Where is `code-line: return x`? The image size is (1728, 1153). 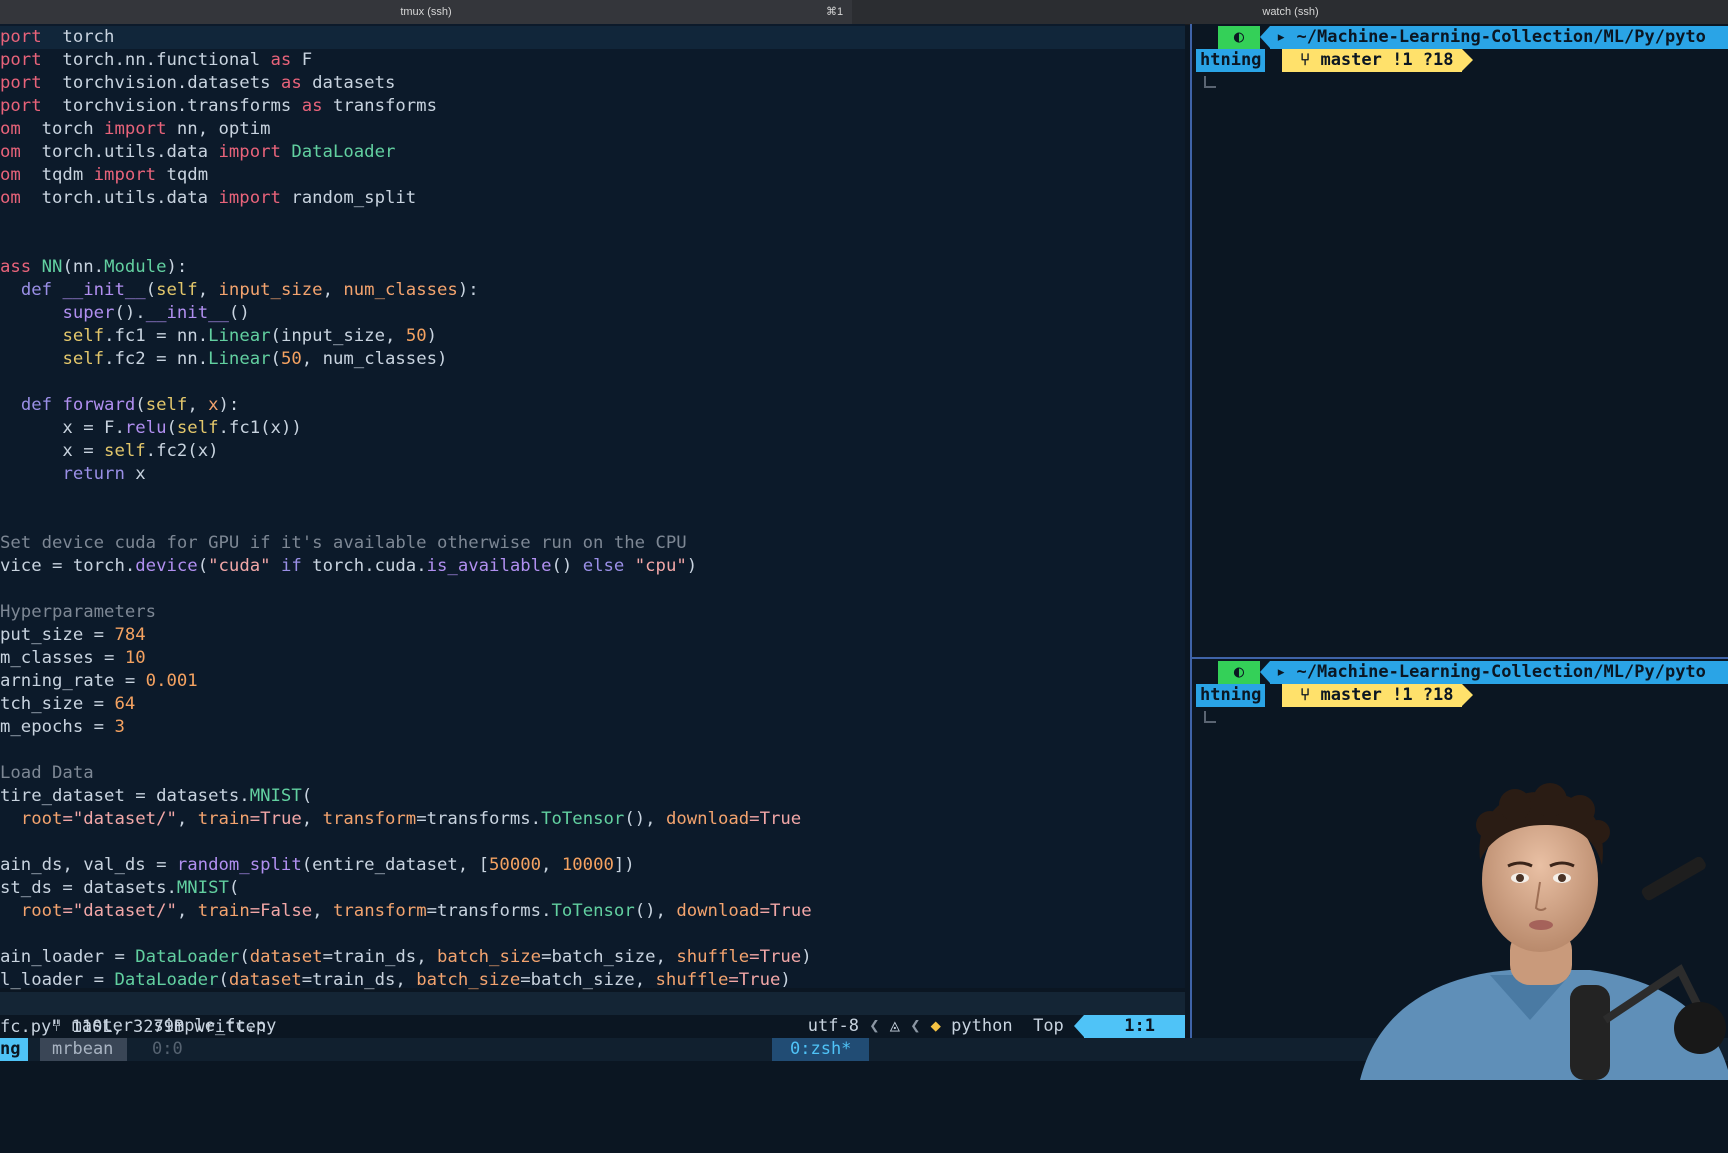 code-line: return x is located at coordinates (592, 474).